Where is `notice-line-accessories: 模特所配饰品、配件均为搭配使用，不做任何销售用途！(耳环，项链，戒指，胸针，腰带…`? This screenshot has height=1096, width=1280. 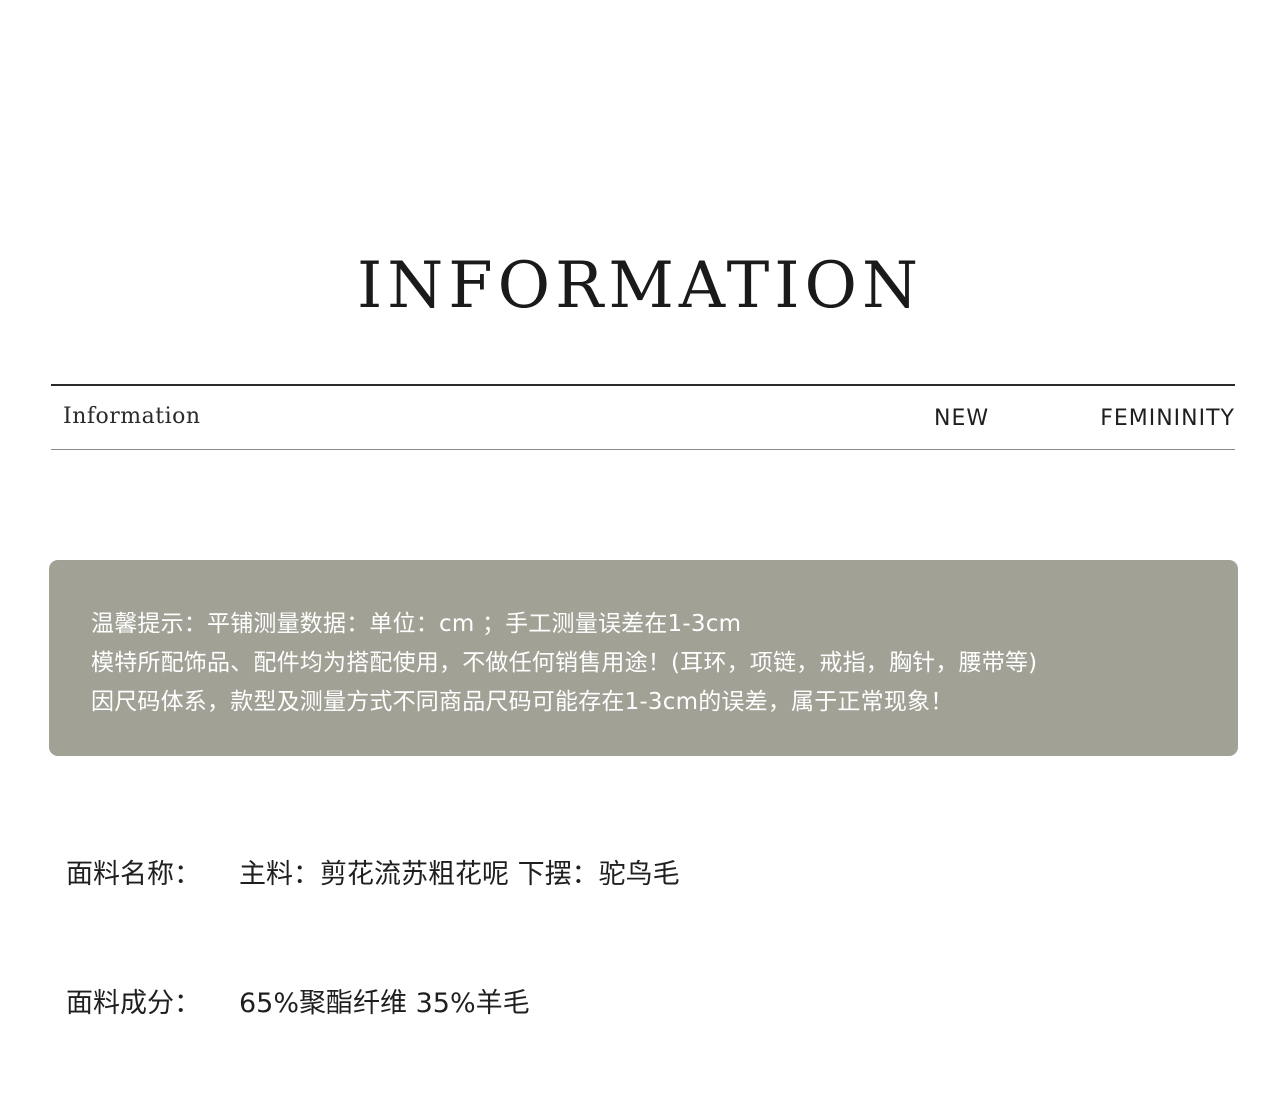 notice-line-accessories: 模特所配饰品、配件均为搭配使用，不做任何销售用途！(耳环，项链，戒指，胸针，腰带… is located at coordinates (564, 663).